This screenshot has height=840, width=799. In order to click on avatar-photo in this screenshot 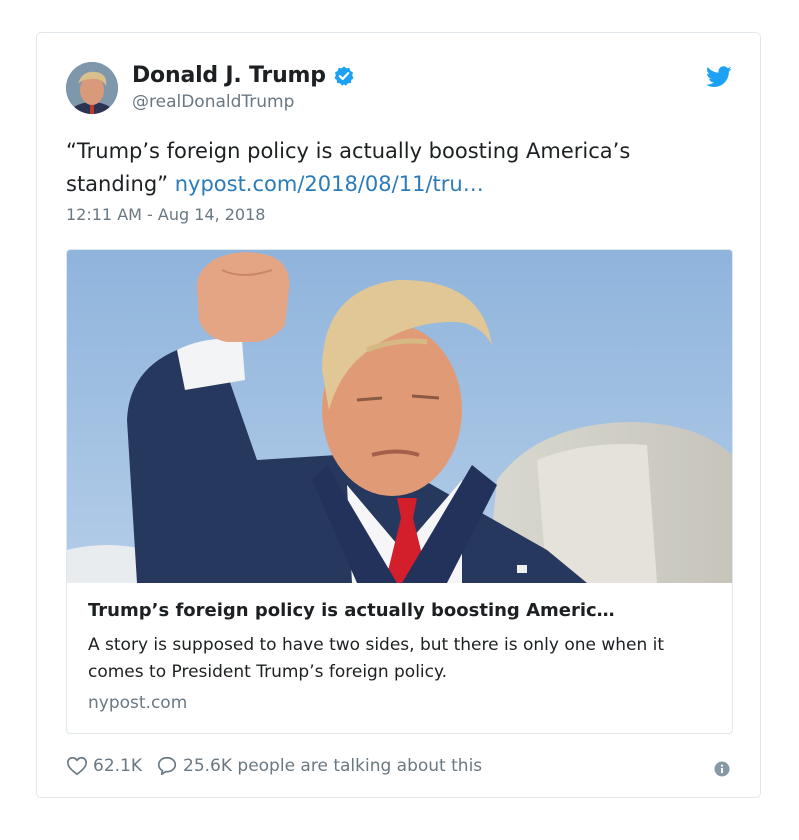, I will do `click(92, 88)`.